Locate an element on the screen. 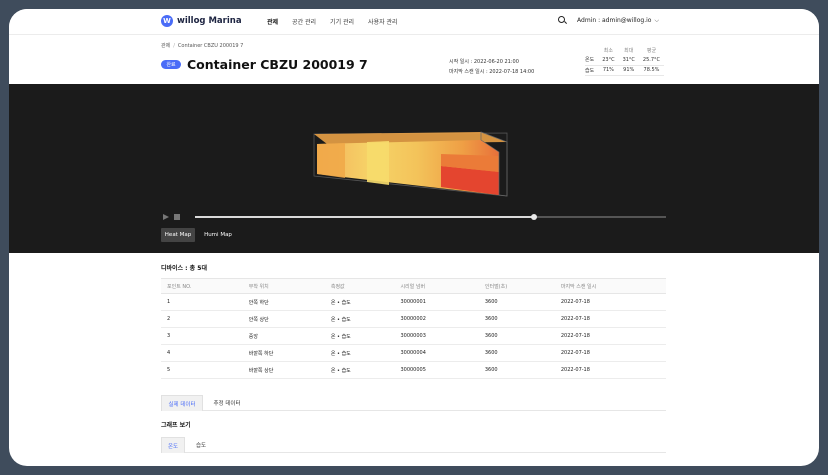 Image resolution: width=828 pixels, height=475 pixels. stats-col-avg: 평균 is located at coordinates (651, 51).